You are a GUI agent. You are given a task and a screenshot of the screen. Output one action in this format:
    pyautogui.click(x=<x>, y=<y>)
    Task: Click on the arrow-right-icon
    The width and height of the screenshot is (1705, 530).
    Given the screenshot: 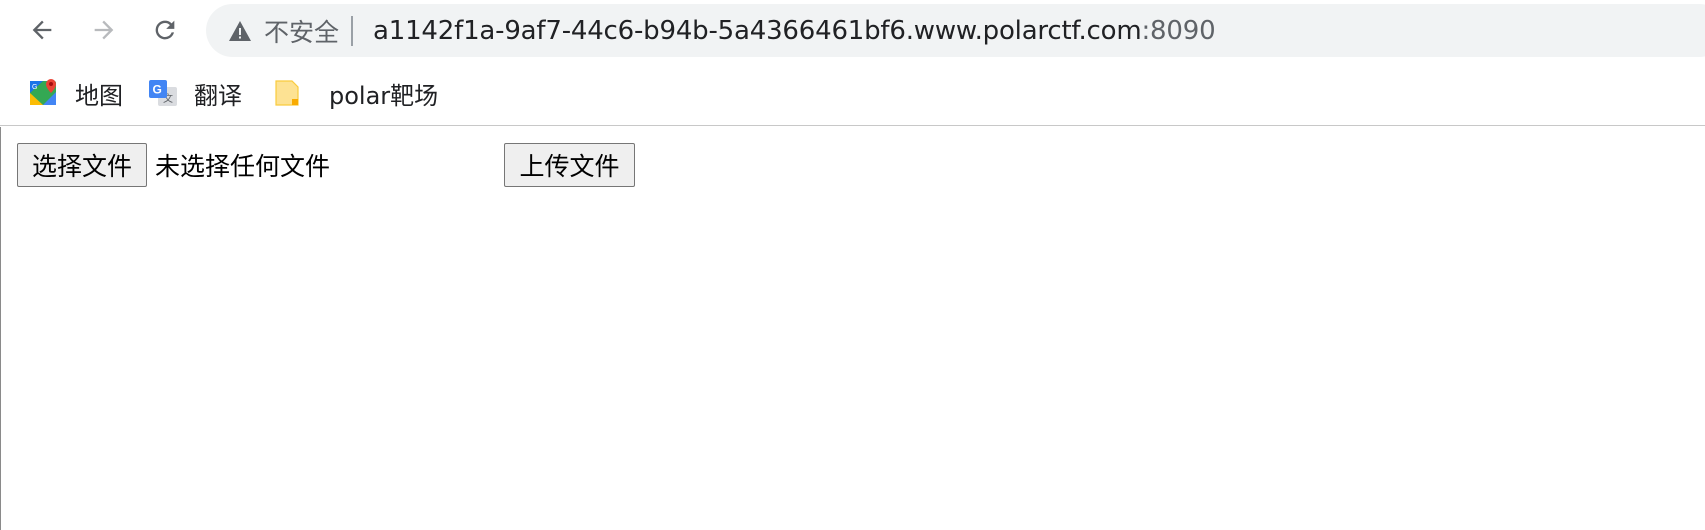 What is the action you would take?
    pyautogui.click(x=104, y=30)
    